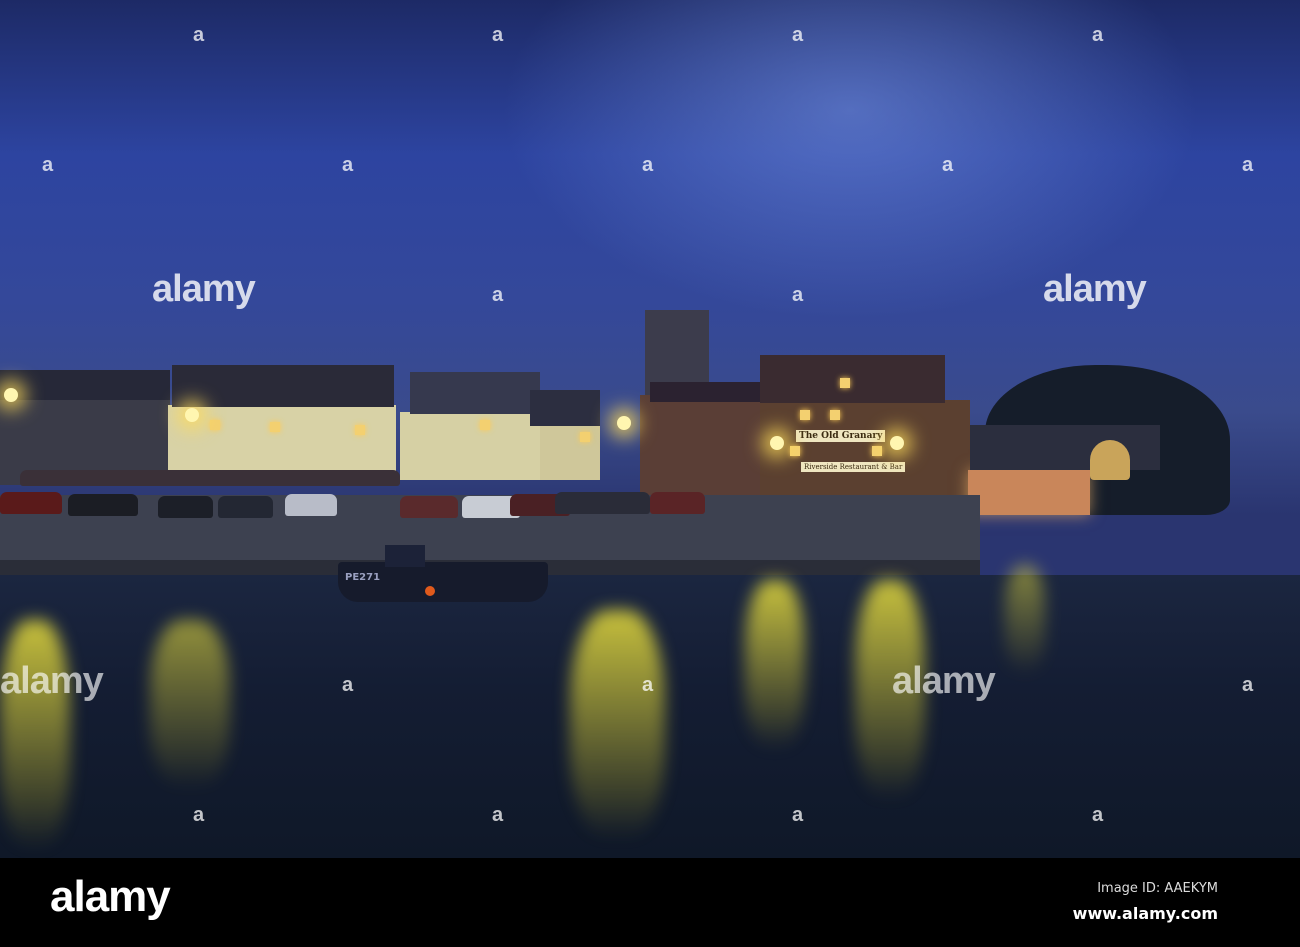 The image size is (1300, 947). Describe the element at coordinates (405, 556) in the screenshot. I see `boat-cabin` at that location.